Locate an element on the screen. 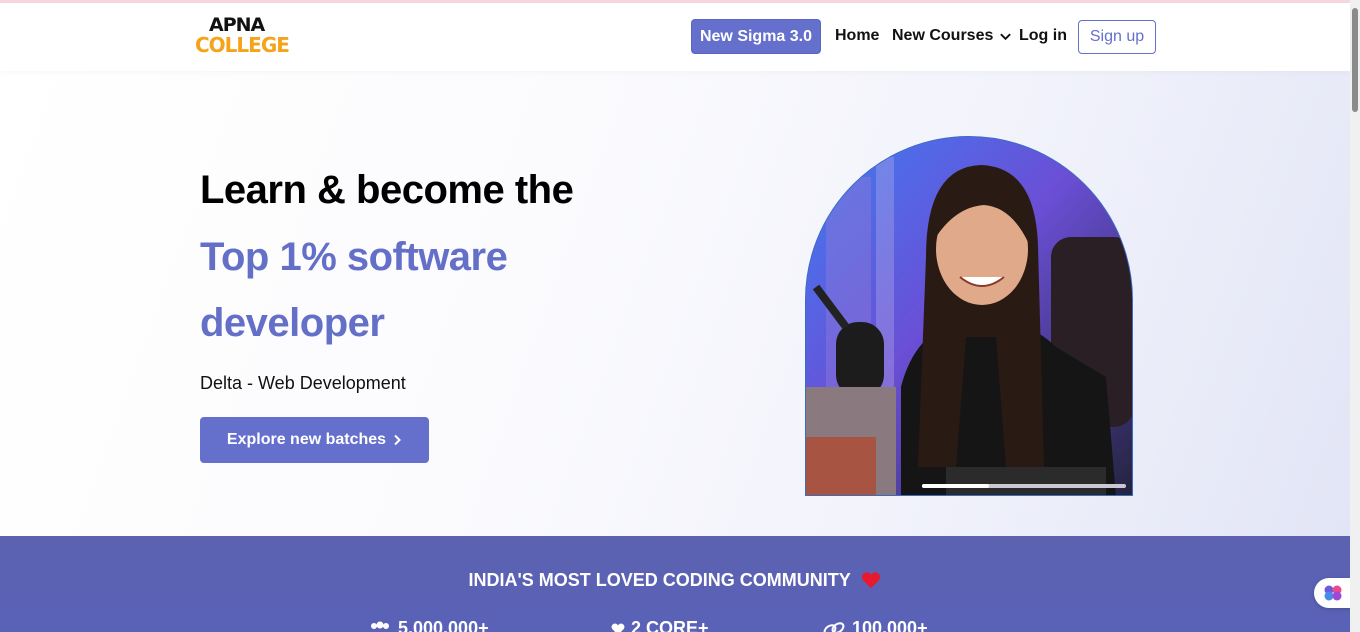 Image resolution: width=1360 pixels, height=632 pixels. instructor-illustration is located at coordinates (969, 316).